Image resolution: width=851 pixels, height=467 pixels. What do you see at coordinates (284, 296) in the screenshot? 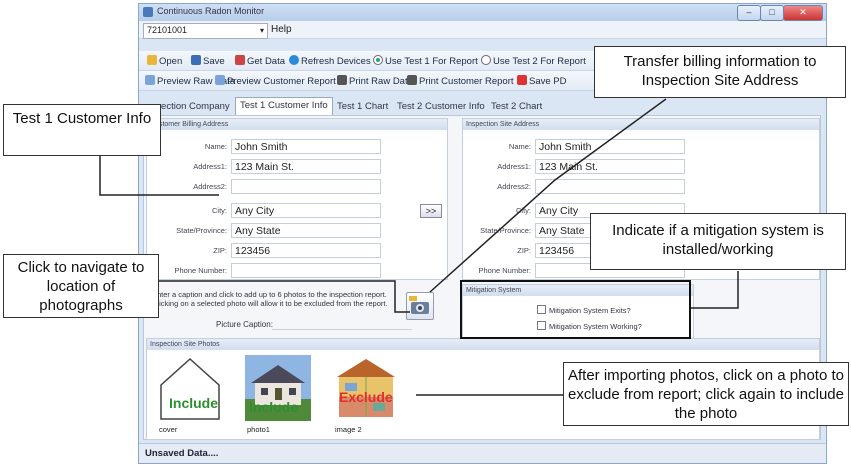
I see `navigate-callout-line` at bounding box center [284, 296].